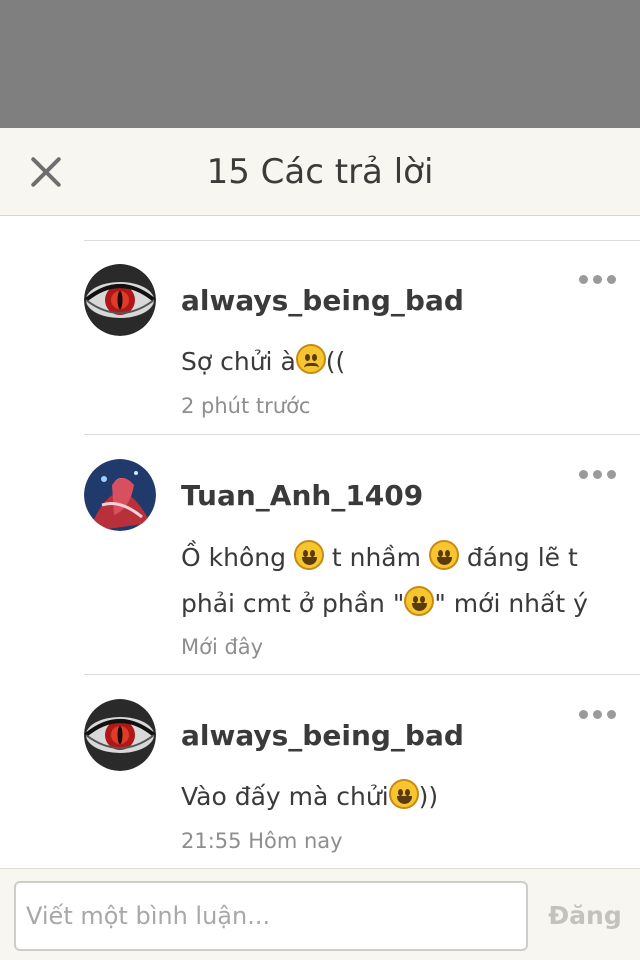 Image resolution: width=640 pixels, height=960 pixels. I want to click on comment-text: Sợ chửi à ((, so click(391, 362).